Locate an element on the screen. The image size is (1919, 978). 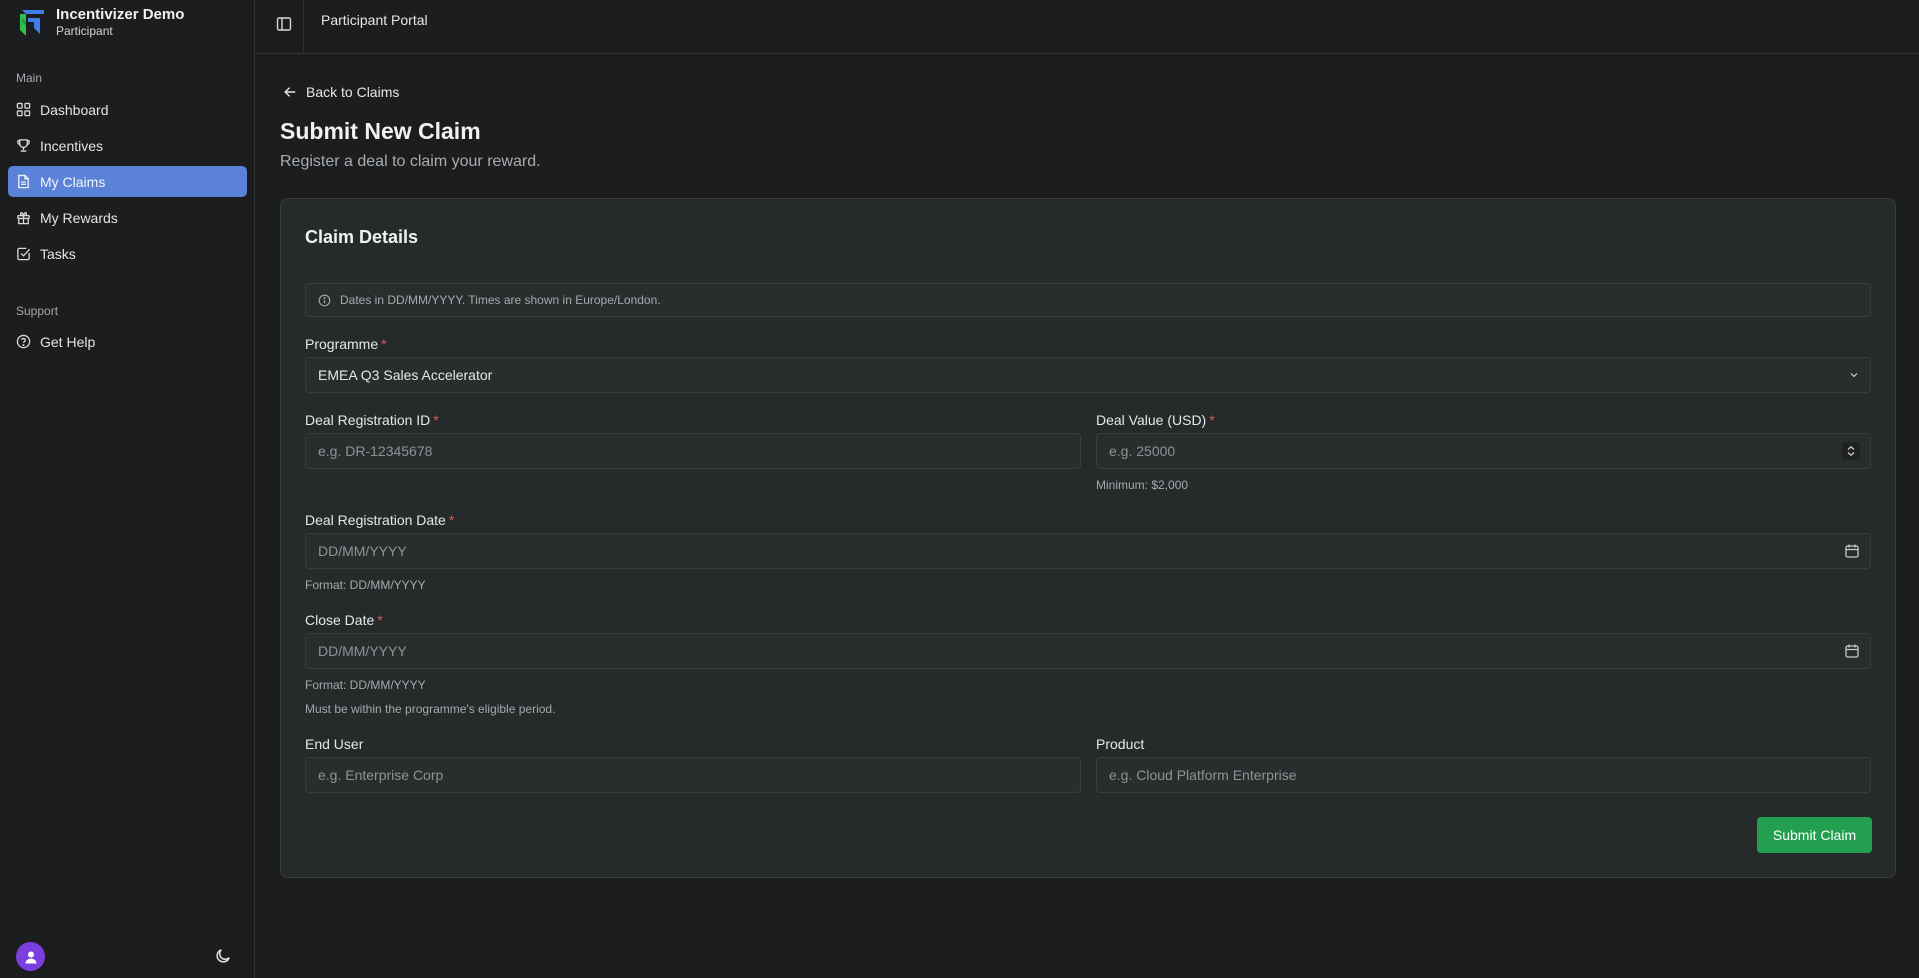
sidebar-item-my-claims: My Claims is located at coordinates (127, 181).